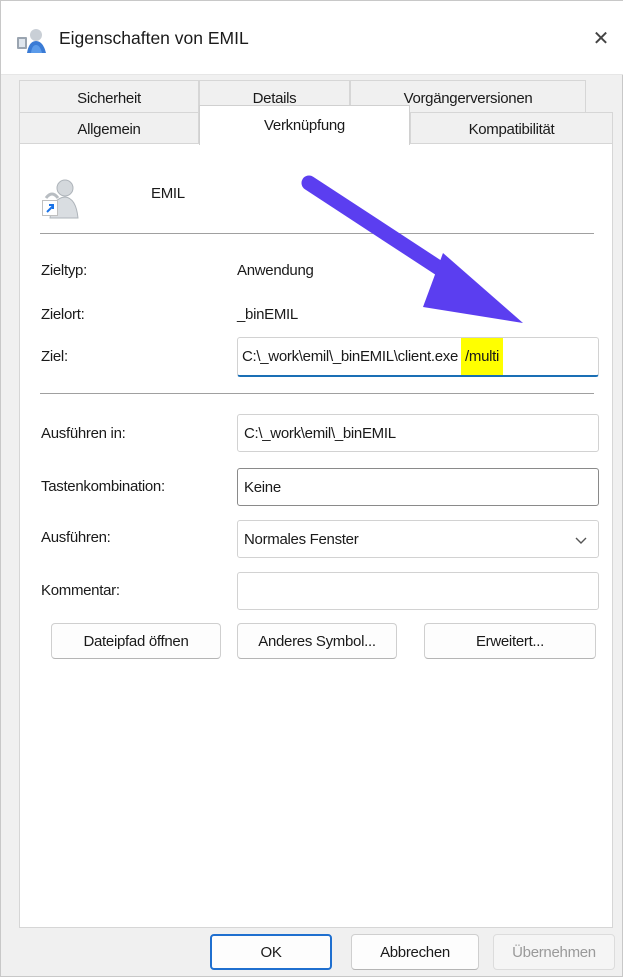 The width and height of the screenshot is (623, 977). I want to click on tab-verknuepfung: Verknüpfung, so click(304, 125).